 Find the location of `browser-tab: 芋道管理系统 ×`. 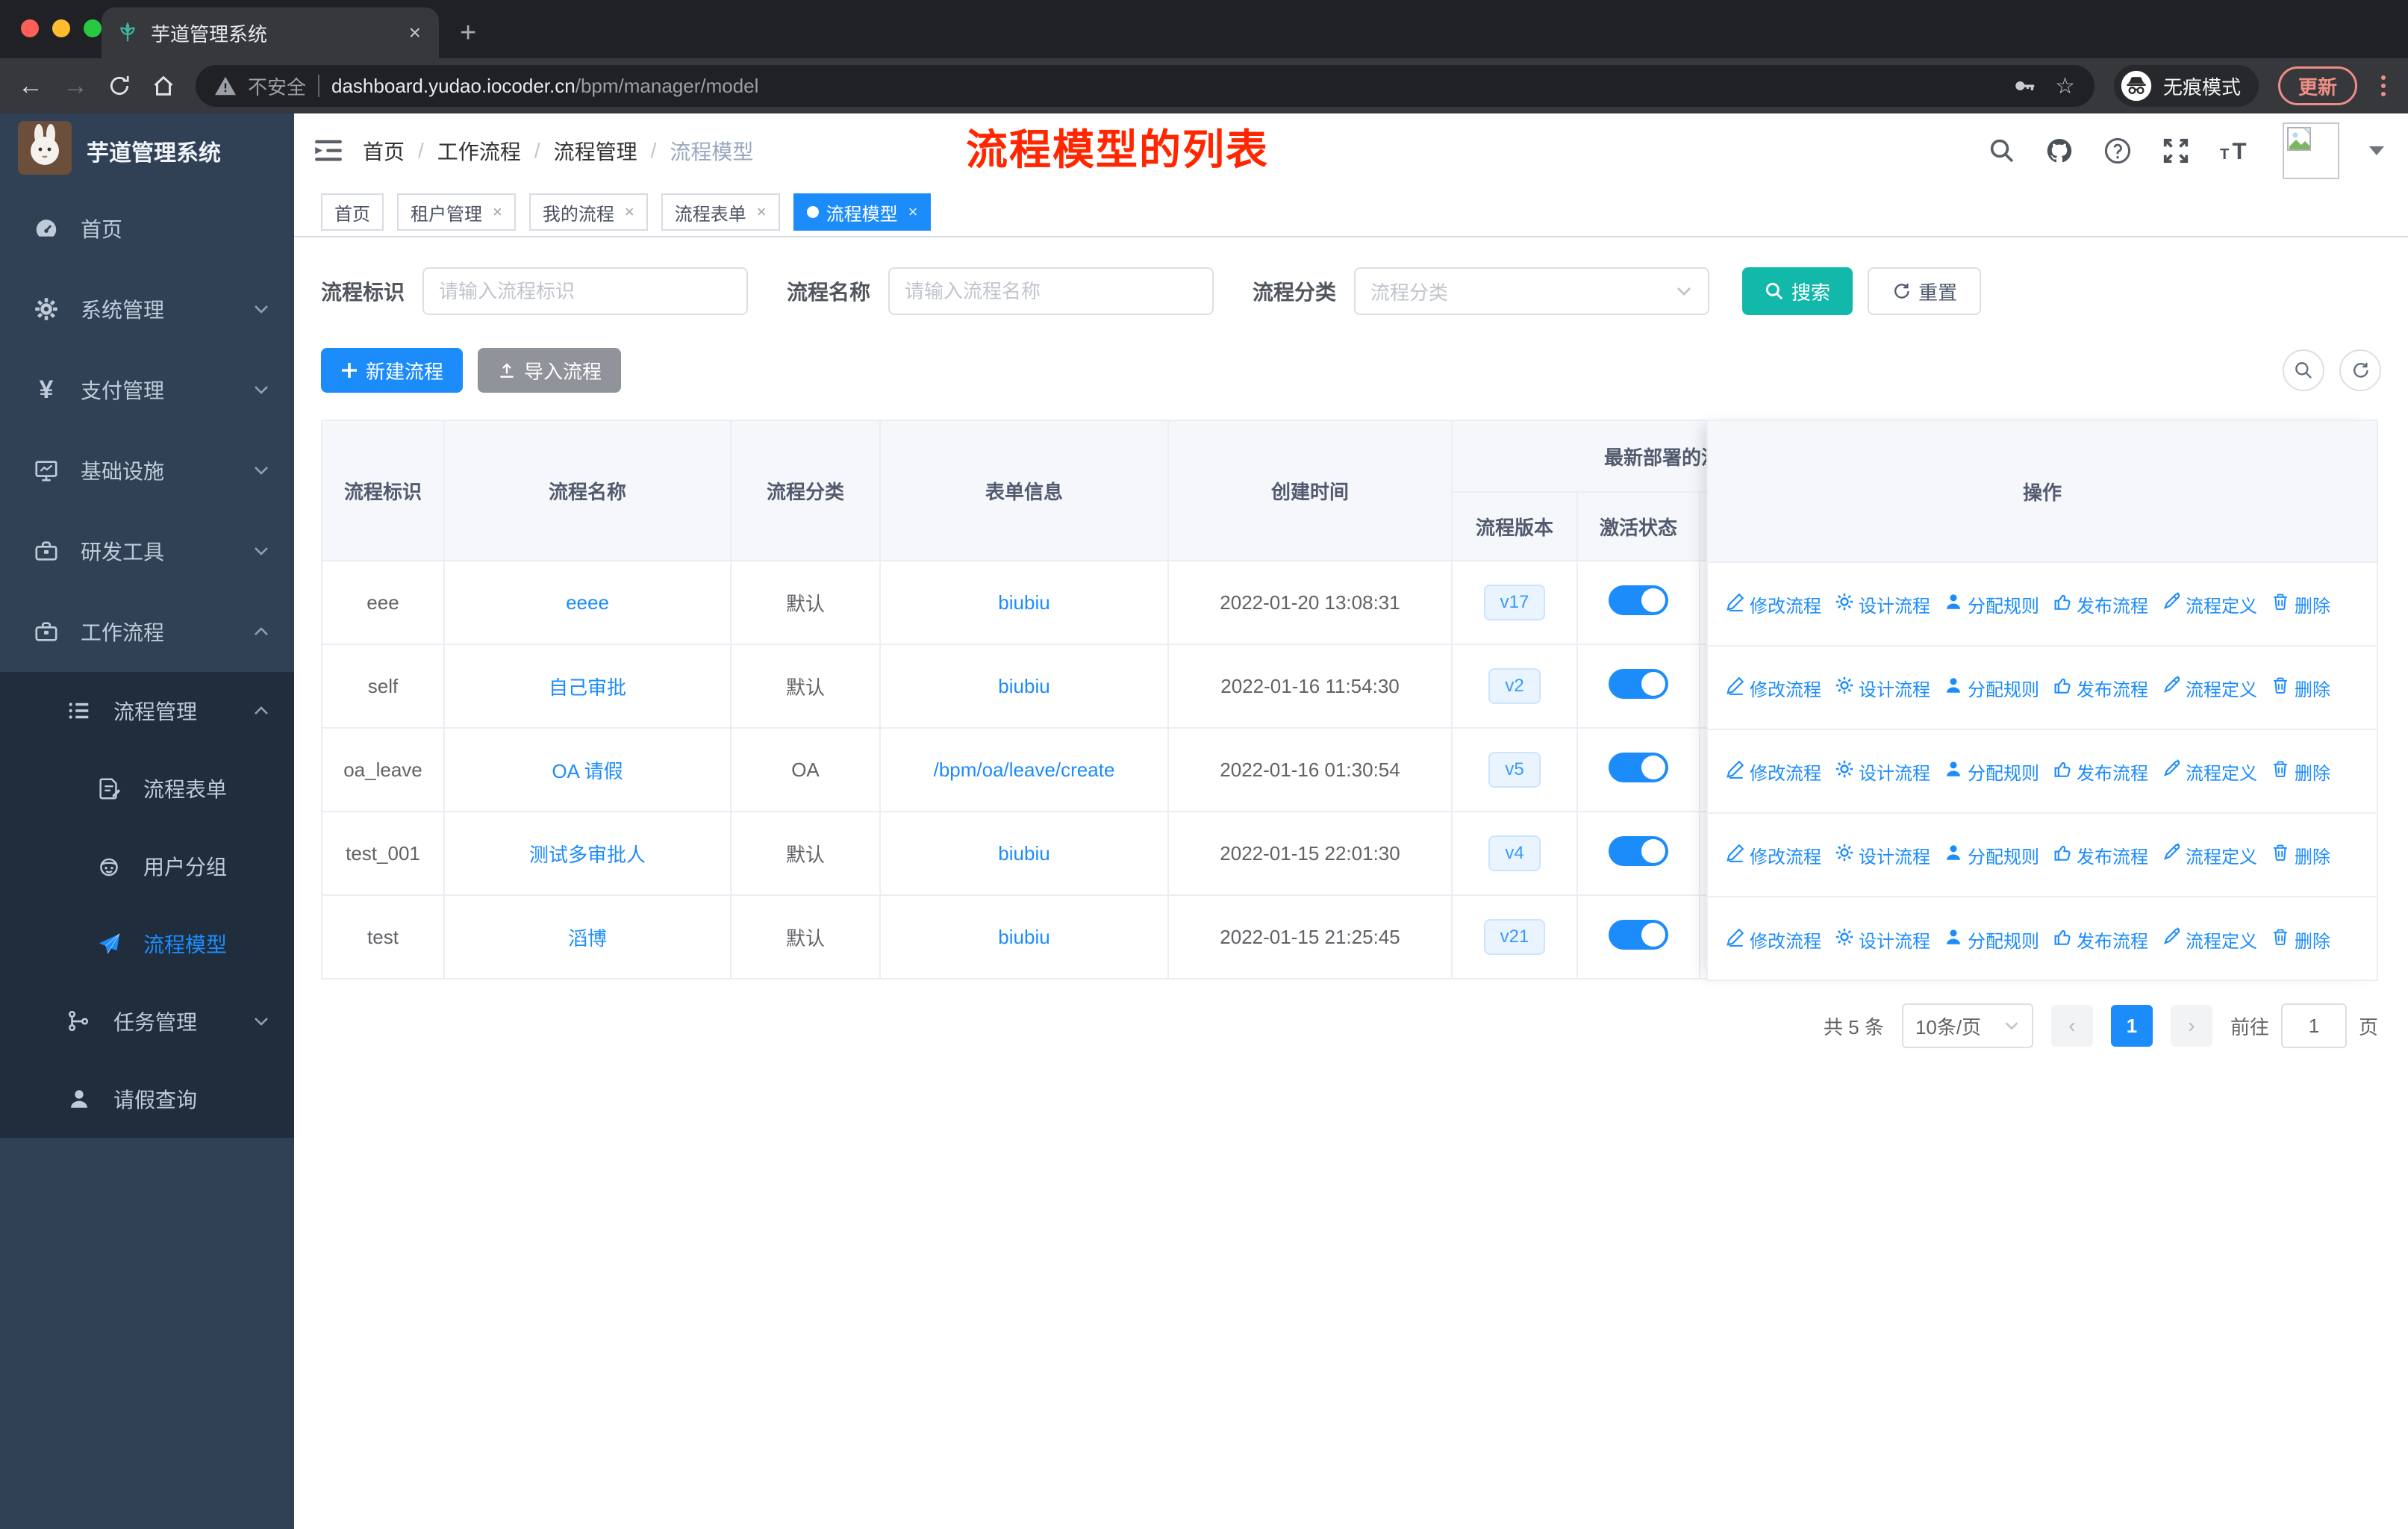

browser-tab: 芋道管理系统 × is located at coordinates (270, 32).